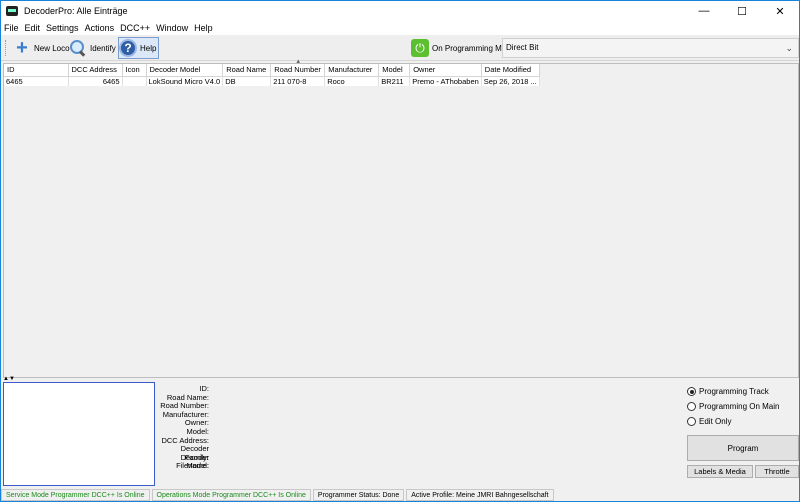  What do you see at coordinates (394, 70) in the screenshot?
I see `column-header-model: Model` at bounding box center [394, 70].